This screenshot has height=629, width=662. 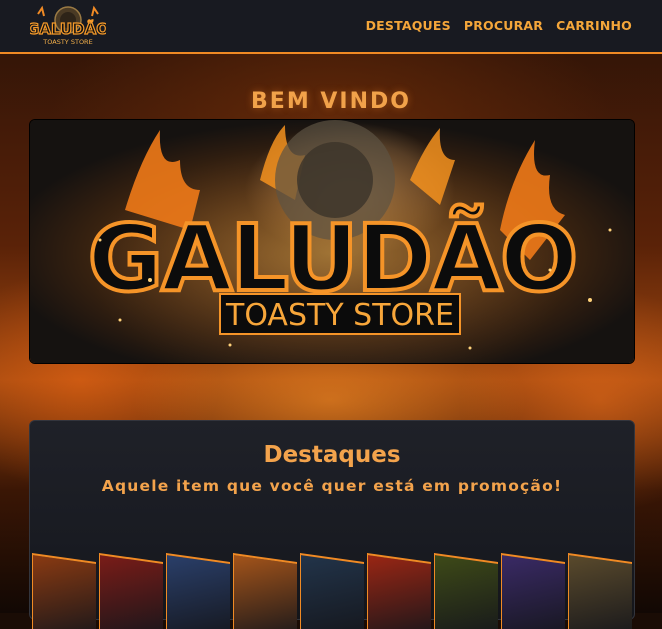 What do you see at coordinates (408, 25) in the screenshot?
I see `nav-link-destaques: DESTAQUES` at bounding box center [408, 25].